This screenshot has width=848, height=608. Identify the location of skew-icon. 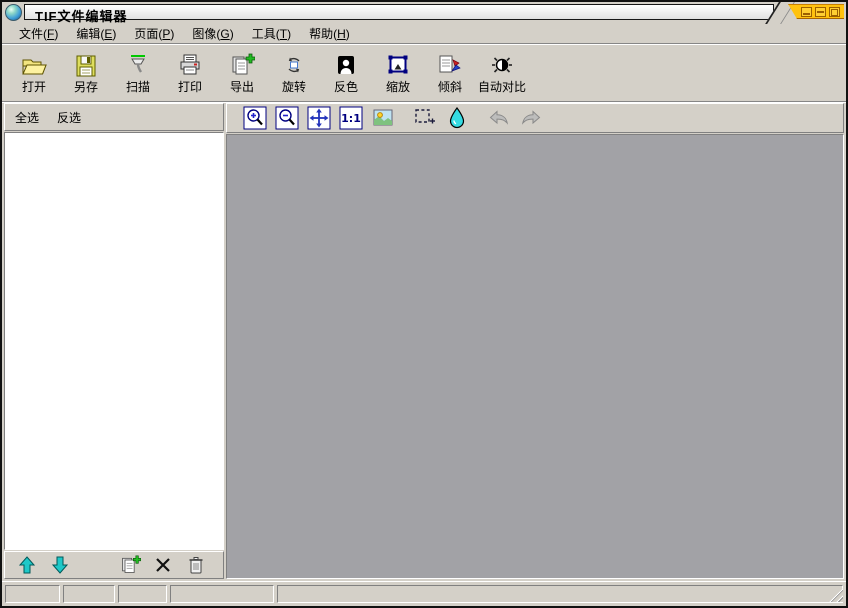
(450, 65).